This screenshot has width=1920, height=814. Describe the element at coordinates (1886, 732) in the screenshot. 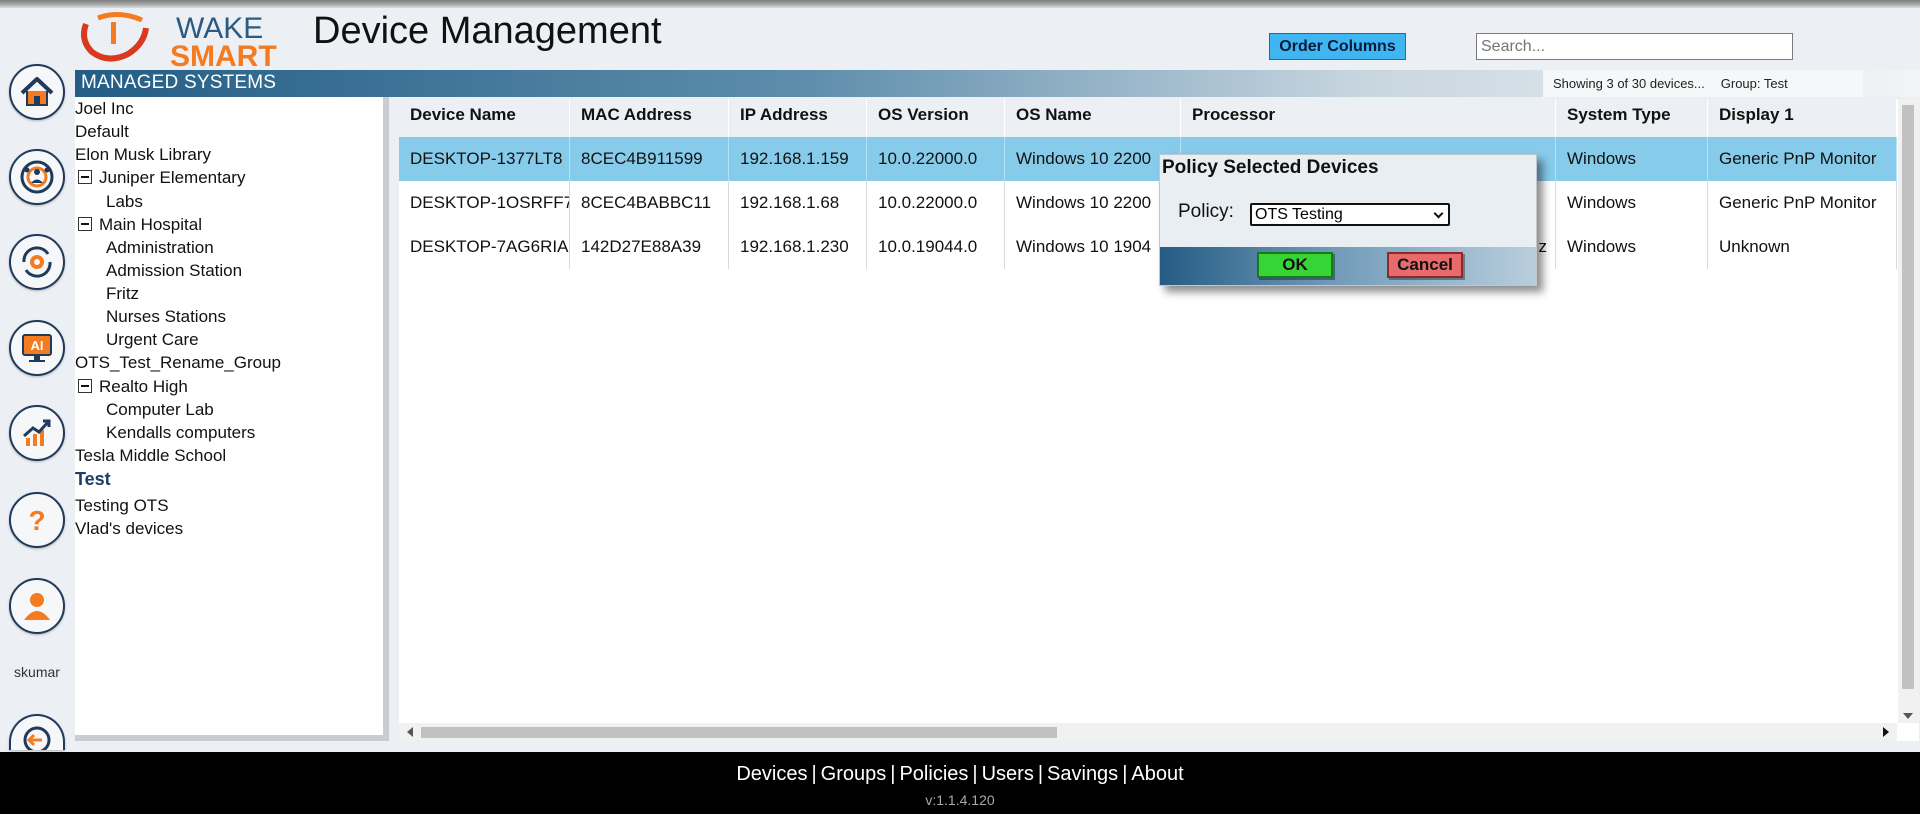

I see `scroll-right-arrow-icon` at that location.